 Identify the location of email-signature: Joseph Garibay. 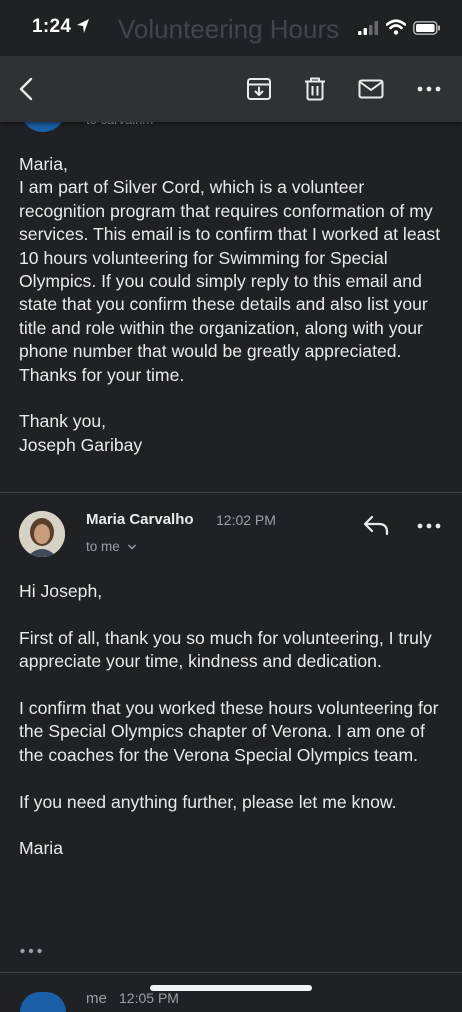
(81, 444).